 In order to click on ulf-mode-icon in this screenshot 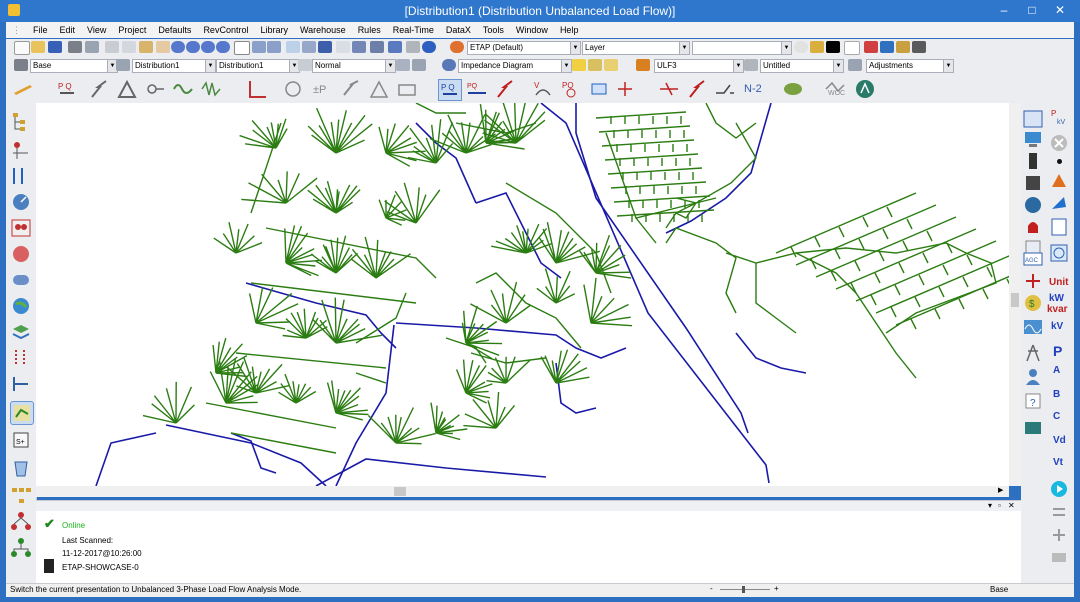, I will do `click(1033, 119)`.